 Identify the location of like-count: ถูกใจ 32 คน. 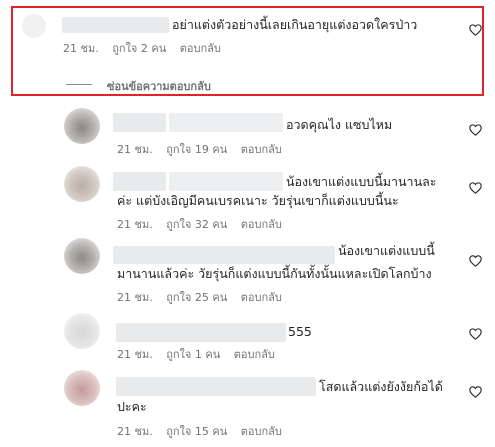
(196, 224).